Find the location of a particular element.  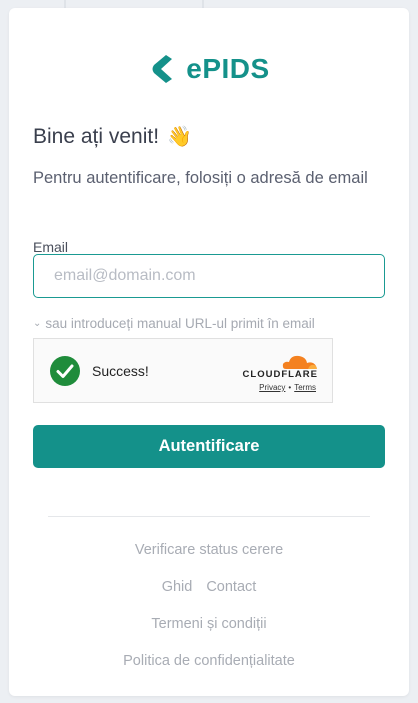

request-status-link: Verificare status cerere is located at coordinates (209, 550).